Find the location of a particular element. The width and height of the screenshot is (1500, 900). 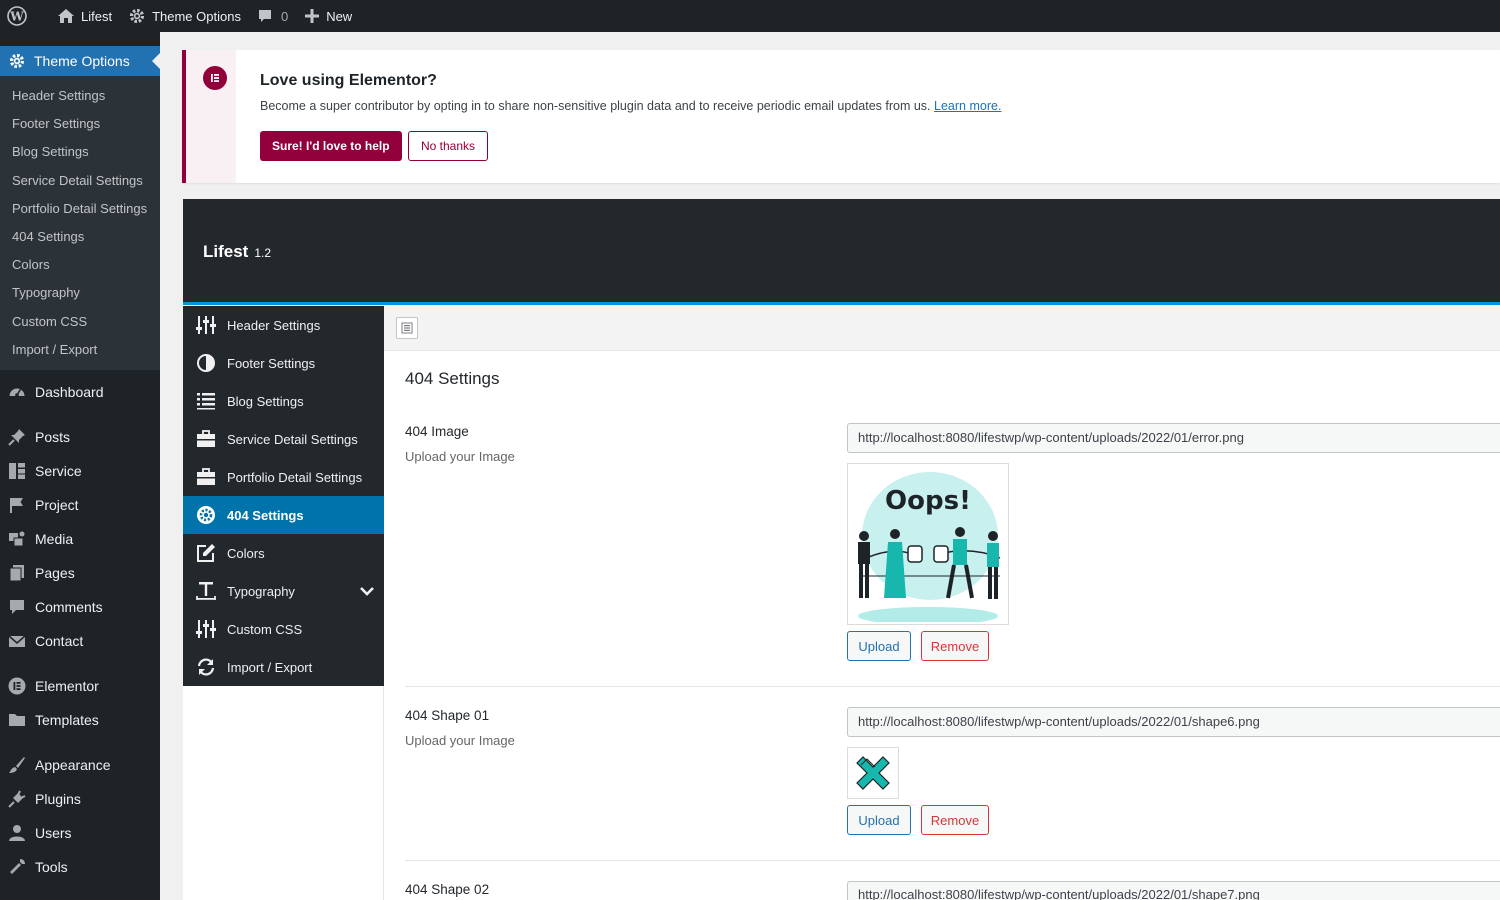

menu-item-theme-options: Theme Options is located at coordinates (80, 61).